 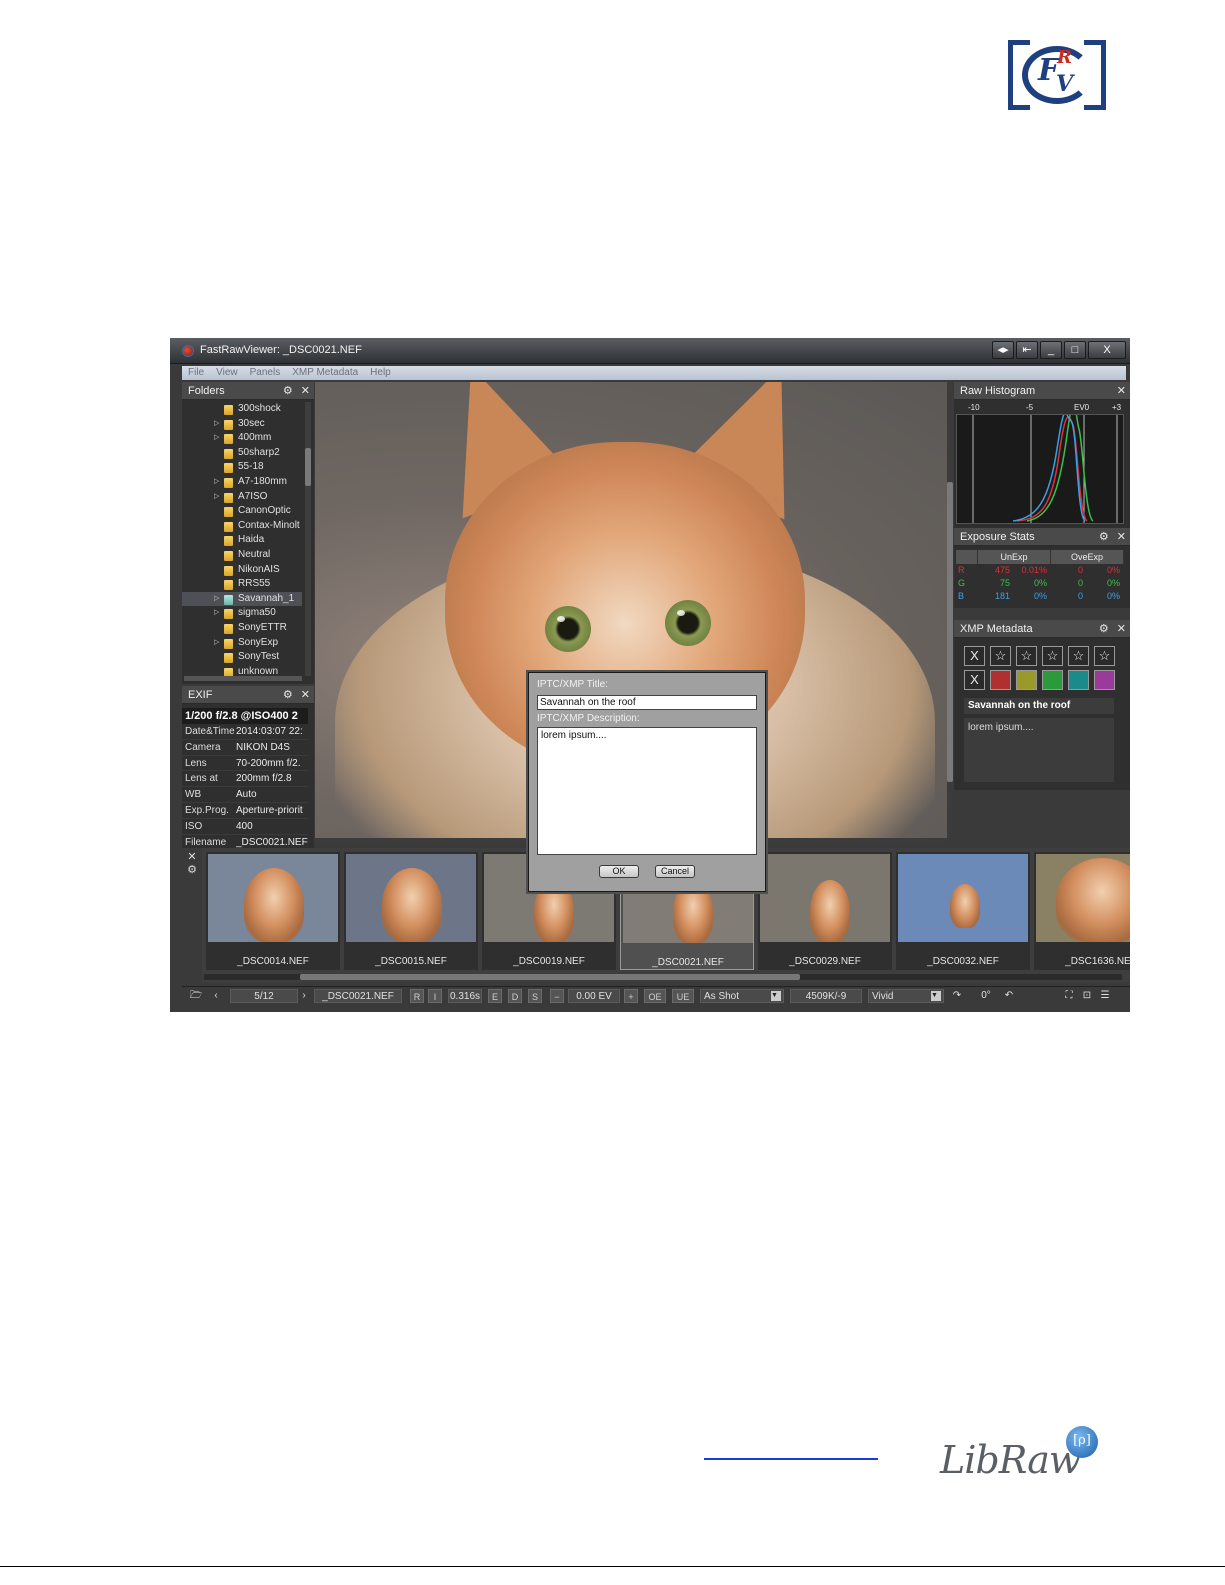 What do you see at coordinates (411, 911) in the screenshot?
I see `filmstrip-thumbnail: _DSC0015.NEF` at bounding box center [411, 911].